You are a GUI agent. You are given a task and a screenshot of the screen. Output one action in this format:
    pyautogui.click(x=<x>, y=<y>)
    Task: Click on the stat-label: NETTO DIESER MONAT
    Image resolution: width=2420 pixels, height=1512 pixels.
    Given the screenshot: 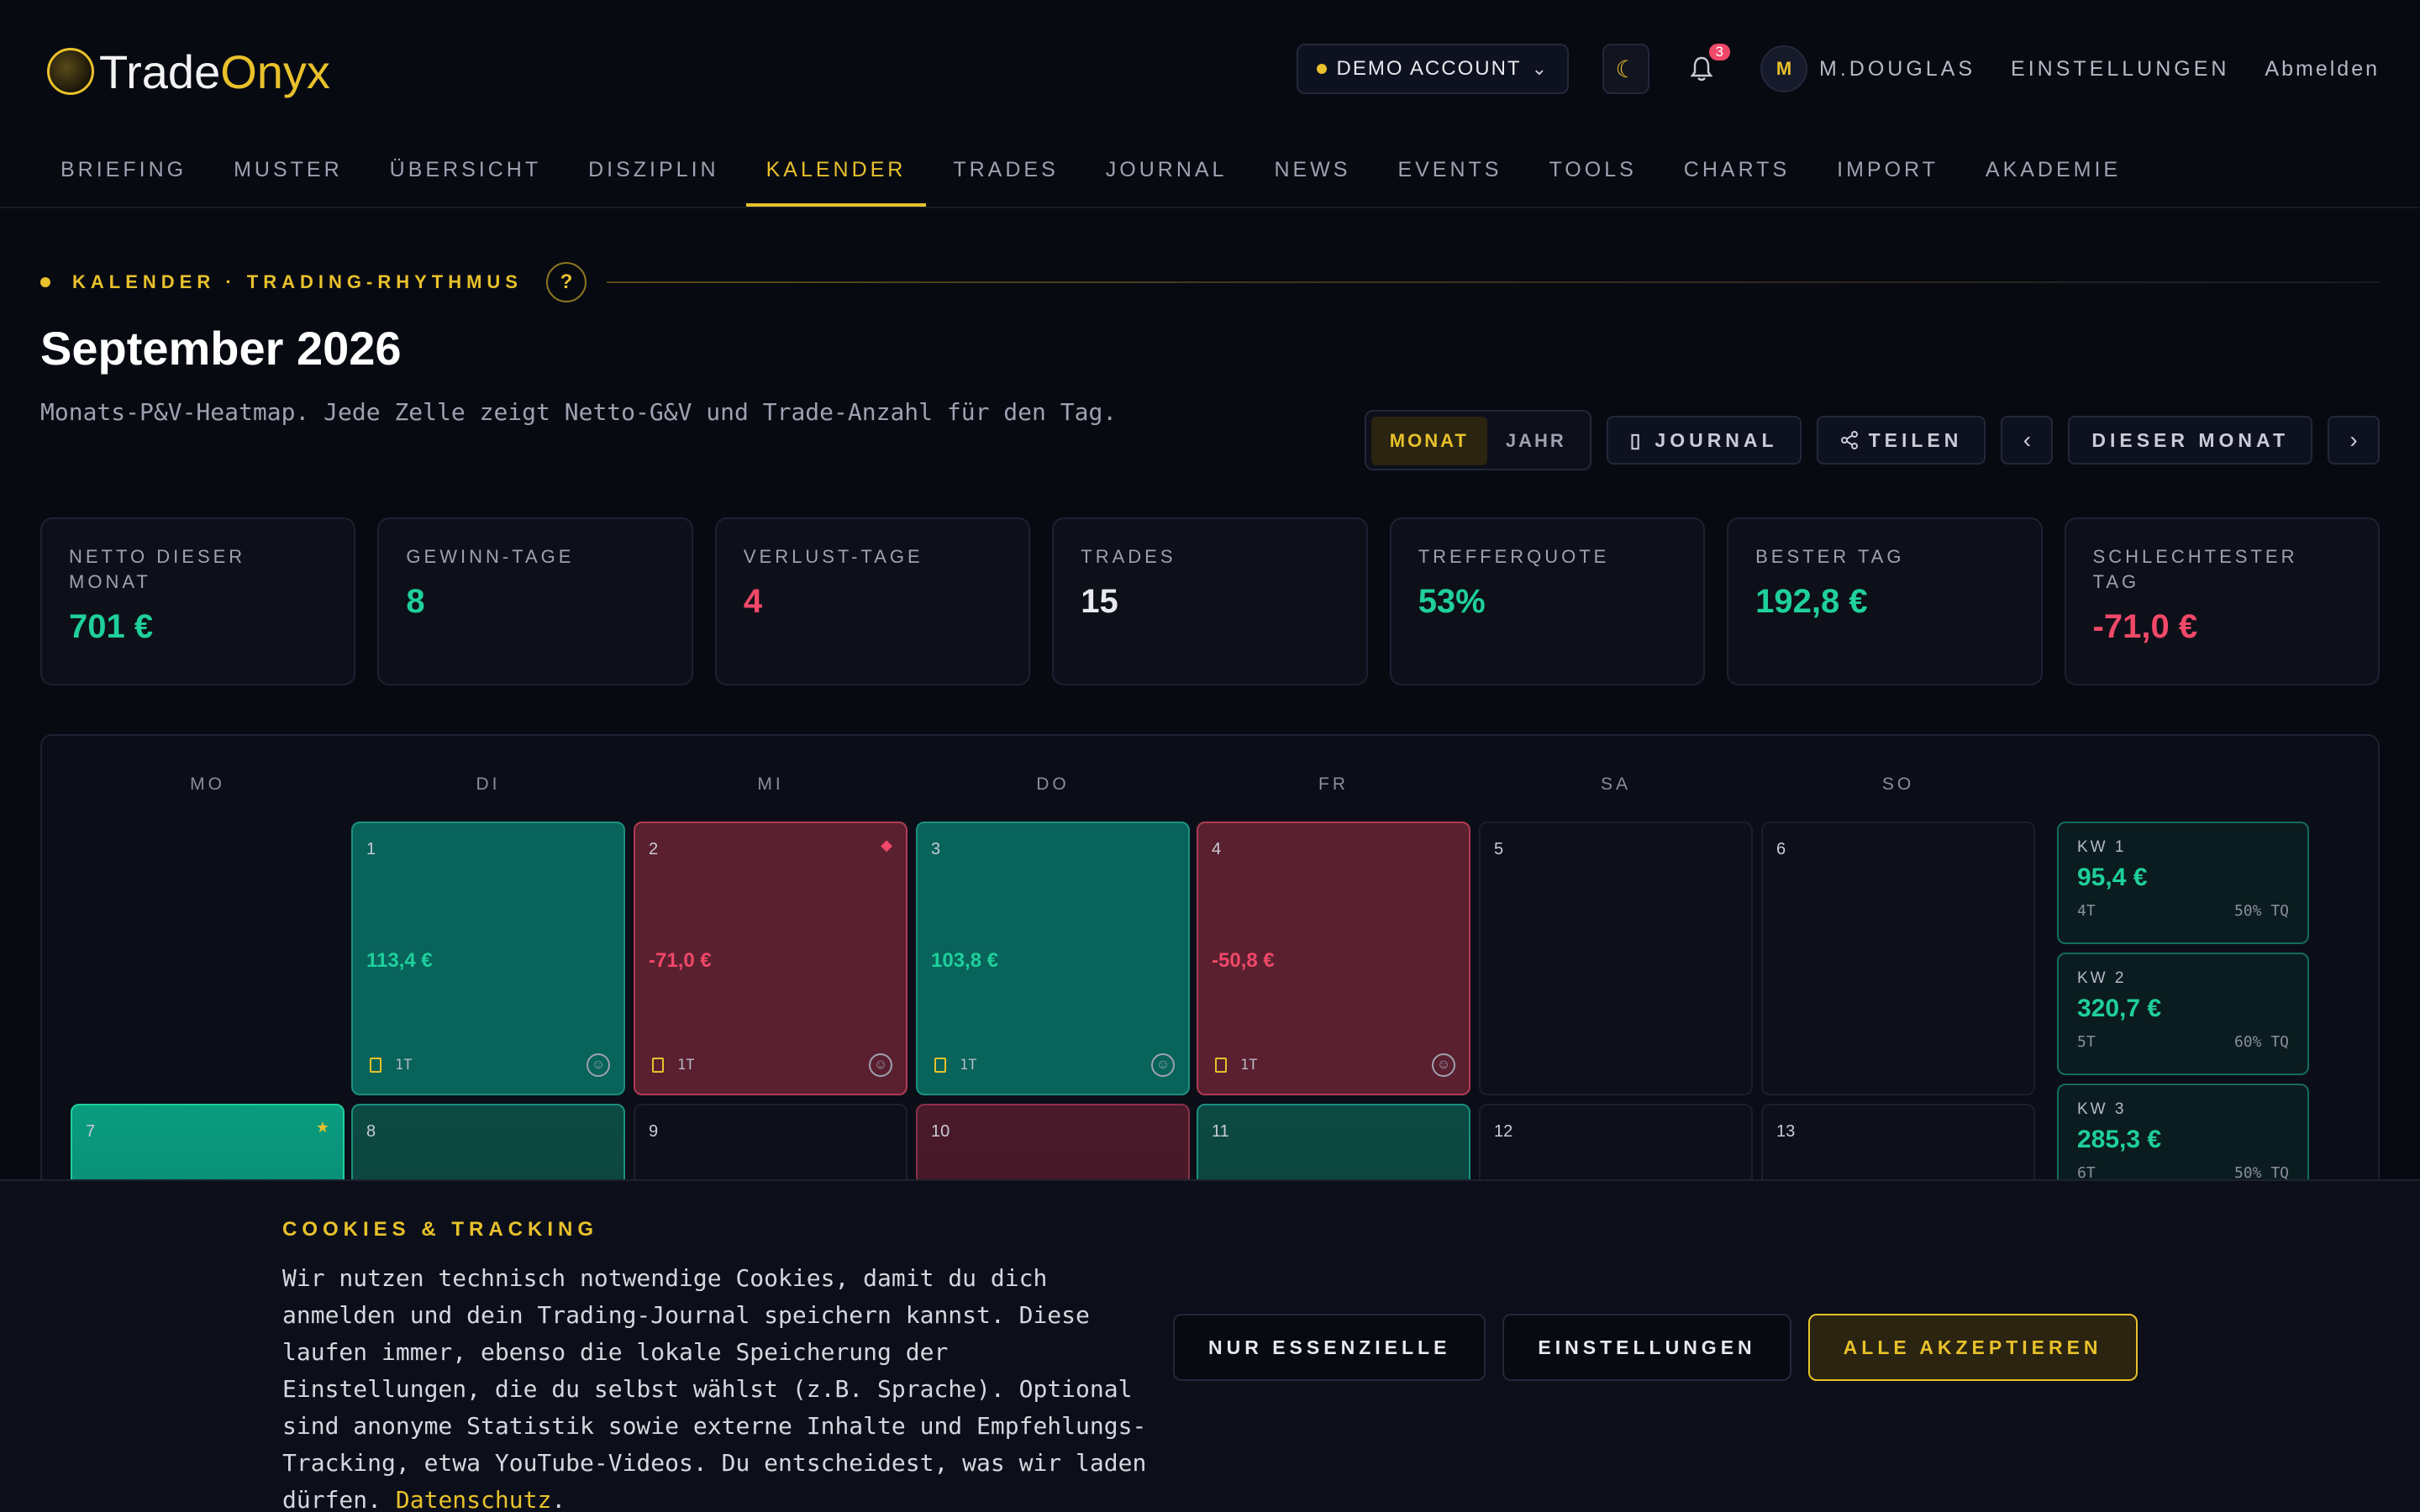 What is the action you would take?
    pyautogui.click(x=157, y=569)
    